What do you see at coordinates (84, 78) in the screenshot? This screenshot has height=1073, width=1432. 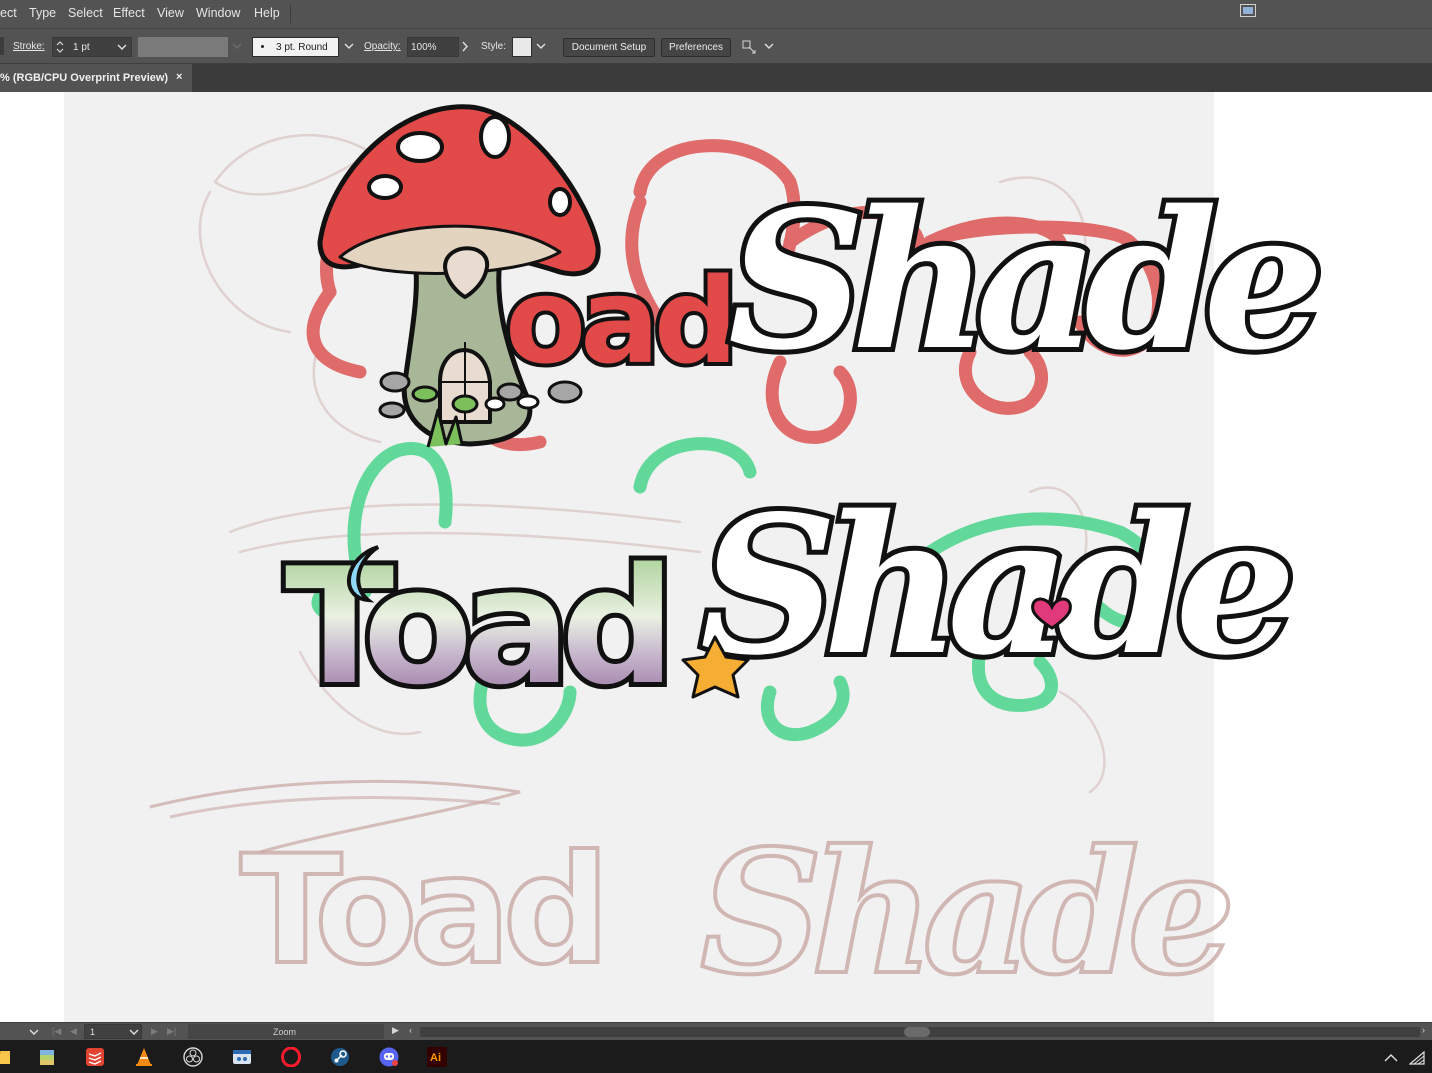 I see `document-tab-title: % (RGB/CPU Overprint Preview)` at bounding box center [84, 78].